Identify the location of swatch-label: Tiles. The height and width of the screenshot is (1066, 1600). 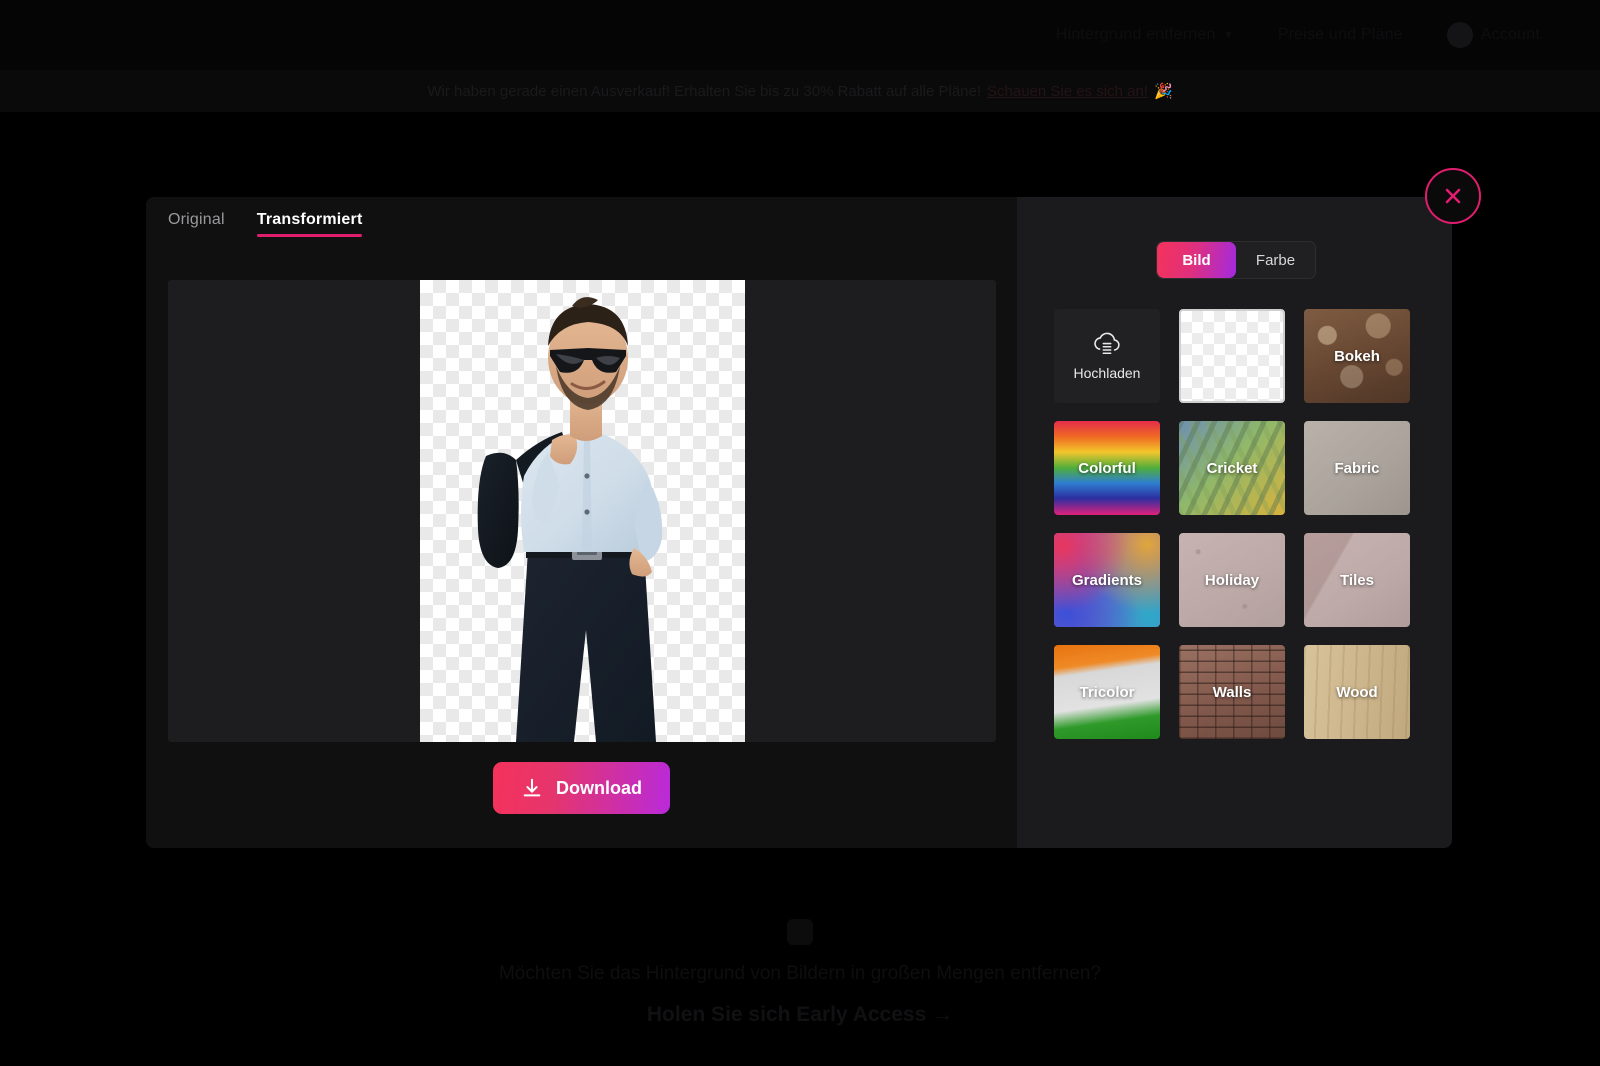
(1357, 580).